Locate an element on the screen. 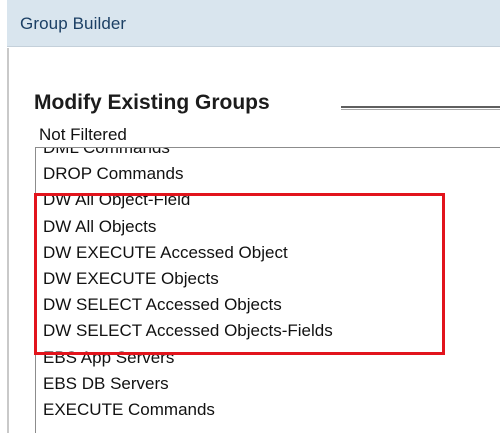 Image resolution: width=500 pixels, height=433 pixels. section-heading: Modify Existing Groups is located at coordinates (152, 102).